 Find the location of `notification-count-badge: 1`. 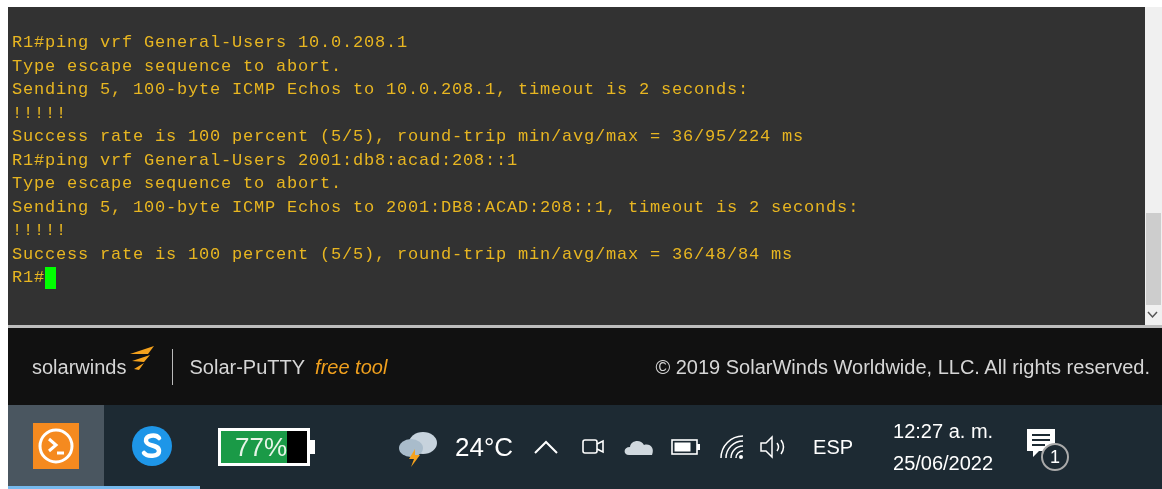

notification-count-badge: 1 is located at coordinates (1055, 457).